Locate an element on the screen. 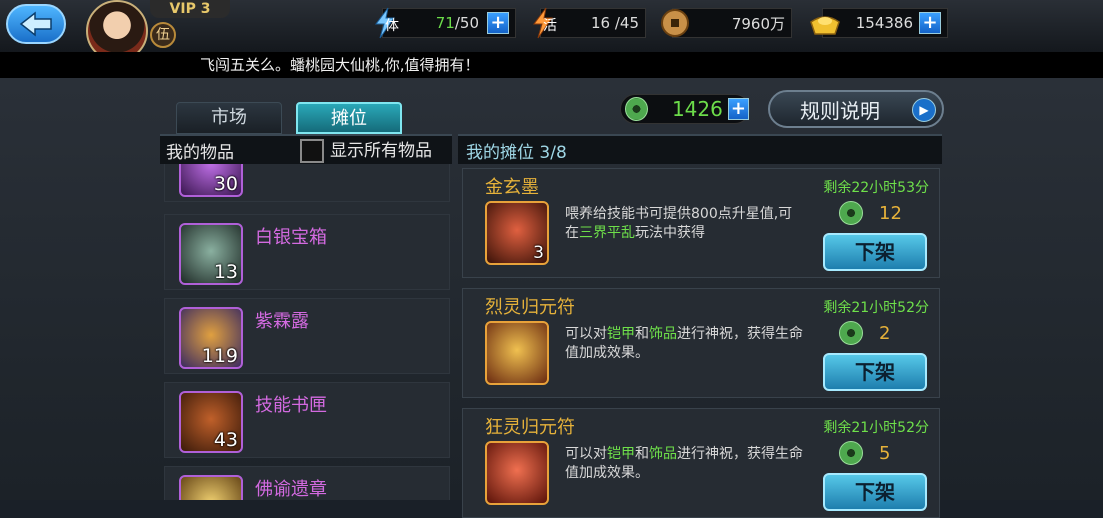  my-stall-title: 我的摊位 3/8 is located at coordinates (516, 152).